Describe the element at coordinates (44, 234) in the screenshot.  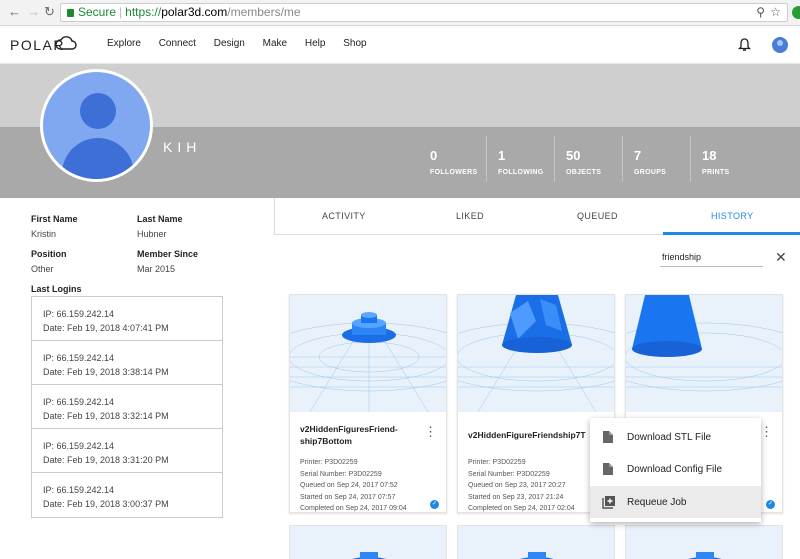
I see `first-name-value: Kristin` at that location.